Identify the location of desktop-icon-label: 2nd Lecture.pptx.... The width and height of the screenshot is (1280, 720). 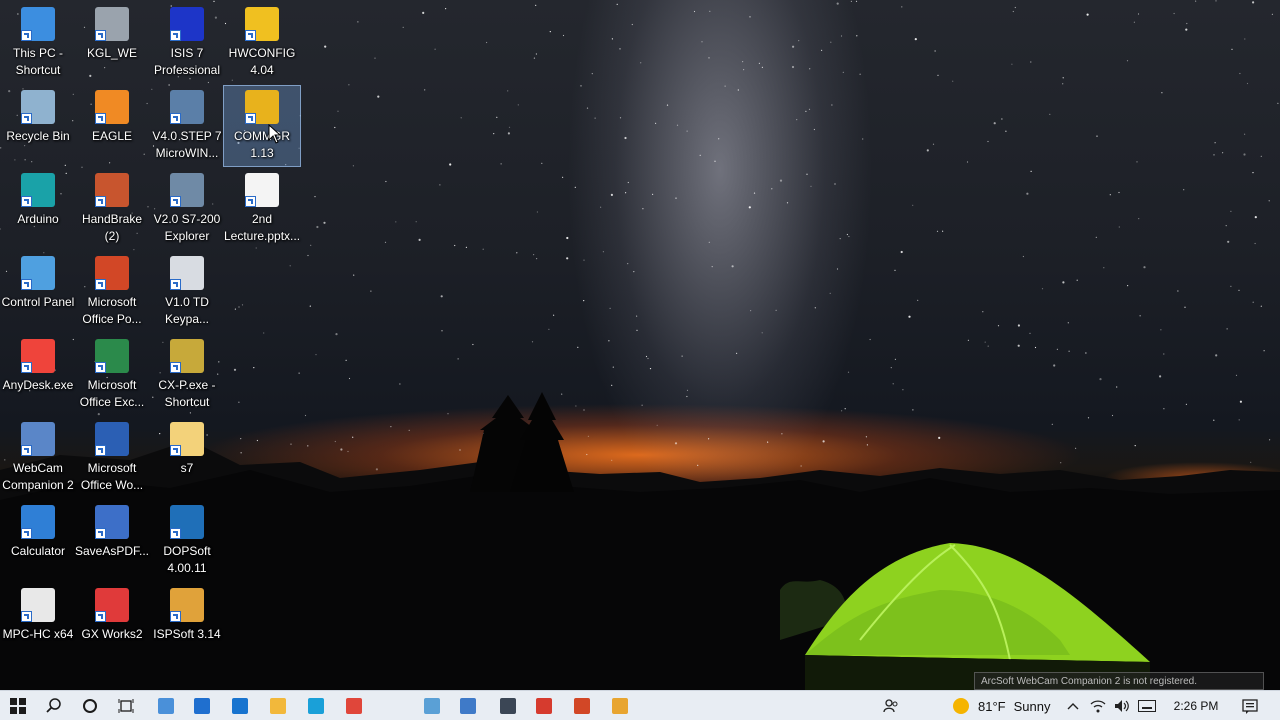
(262, 227).